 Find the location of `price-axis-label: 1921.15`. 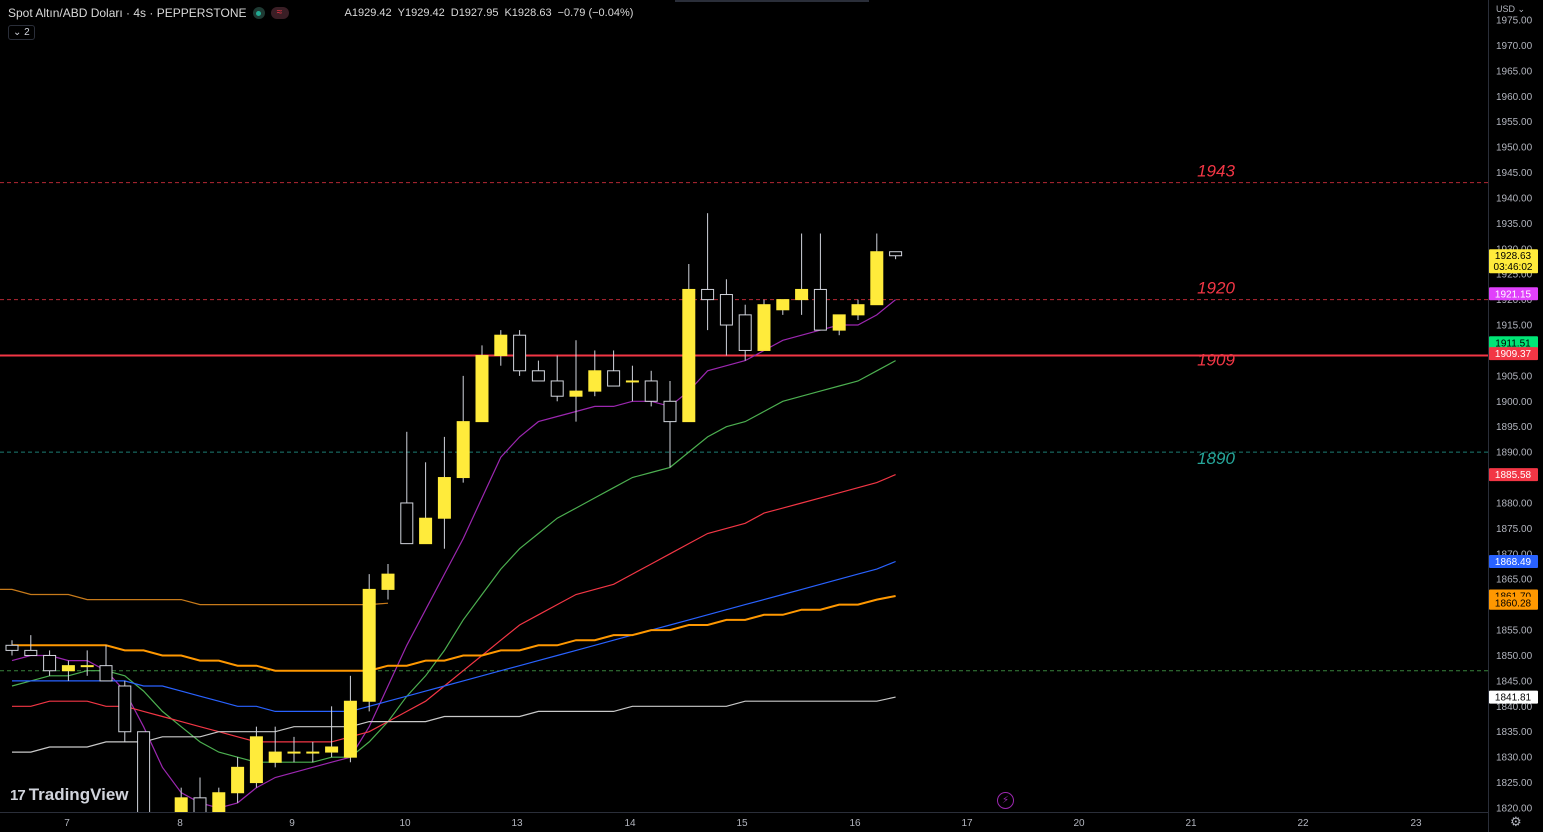

price-axis-label: 1921.15 is located at coordinates (1513, 294).